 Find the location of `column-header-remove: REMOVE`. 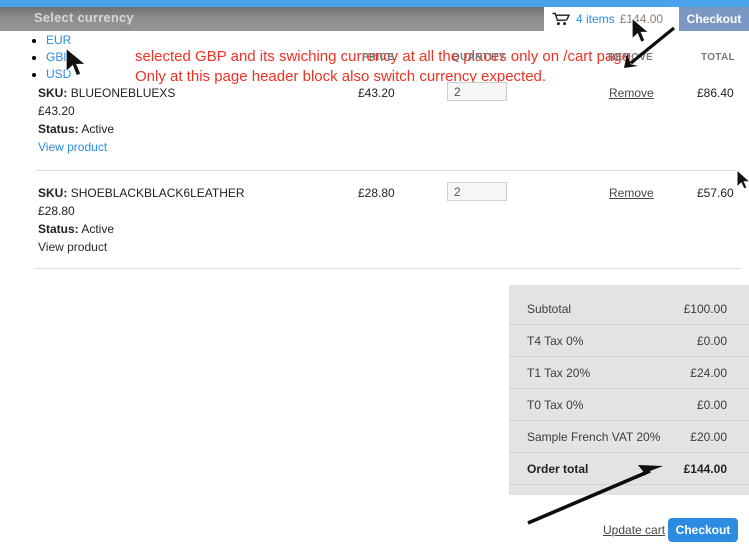

column-header-remove: REMOVE is located at coordinates (631, 57).